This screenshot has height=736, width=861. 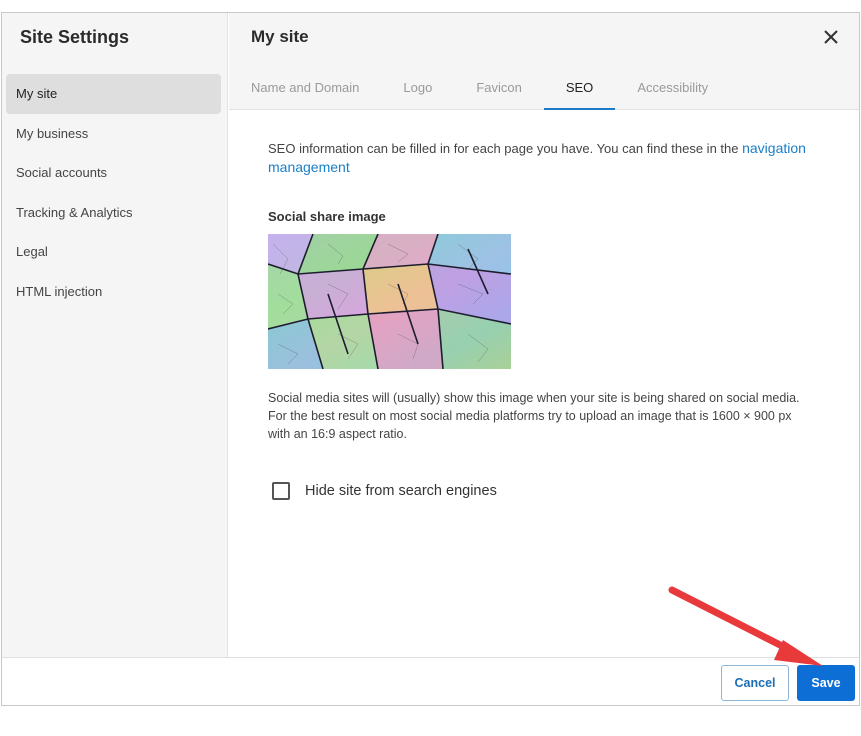 What do you see at coordinates (672, 91) in the screenshot?
I see `tab-accessibility: Accessibility` at bounding box center [672, 91].